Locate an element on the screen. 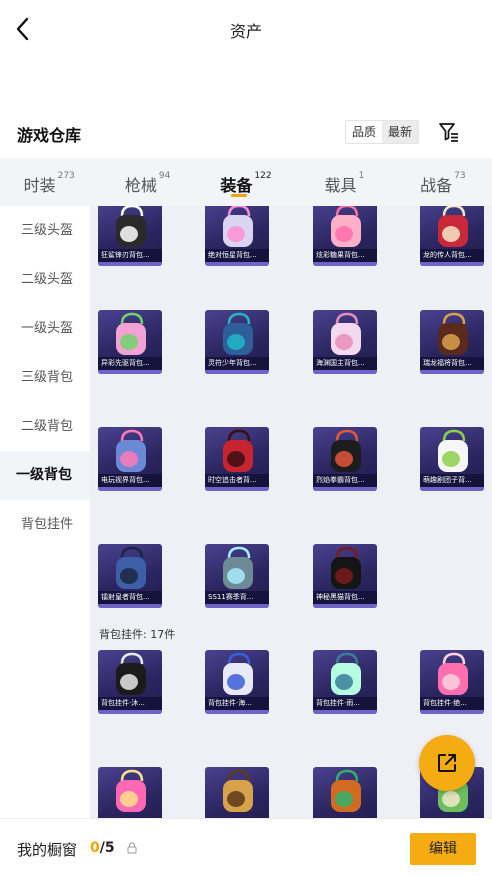 This screenshot has height=876, width=492. tab-vehicles: 载具 1 is located at coordinates (344, 182).